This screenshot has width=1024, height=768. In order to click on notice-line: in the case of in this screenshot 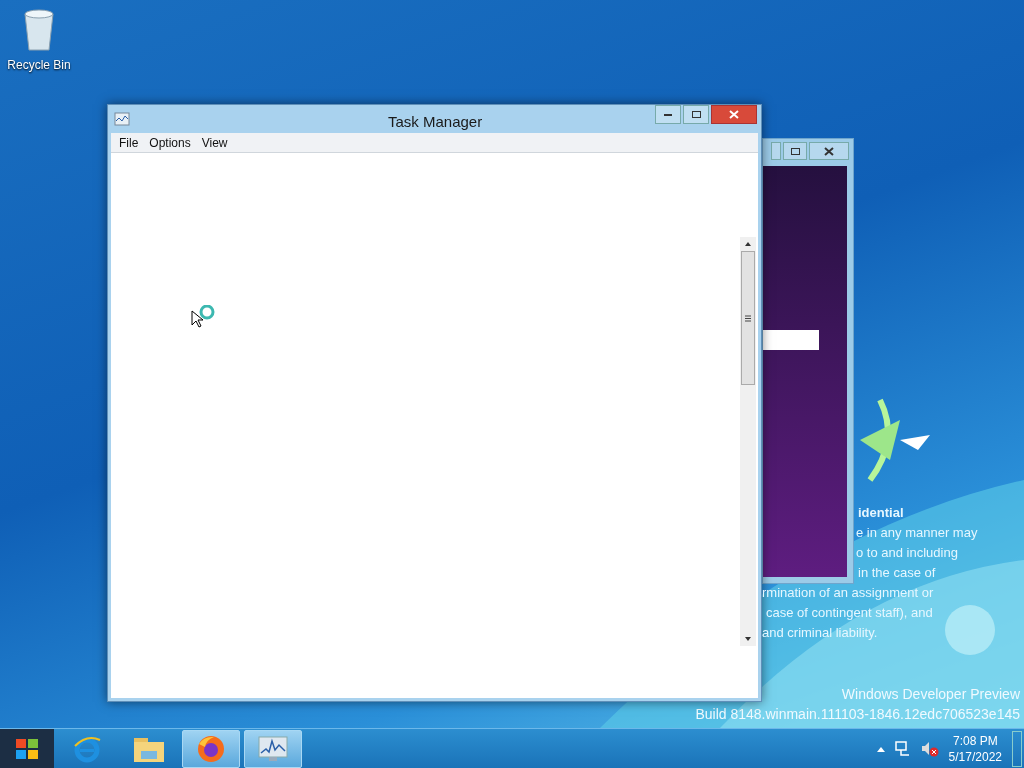, I will do `click(897, 573)`.